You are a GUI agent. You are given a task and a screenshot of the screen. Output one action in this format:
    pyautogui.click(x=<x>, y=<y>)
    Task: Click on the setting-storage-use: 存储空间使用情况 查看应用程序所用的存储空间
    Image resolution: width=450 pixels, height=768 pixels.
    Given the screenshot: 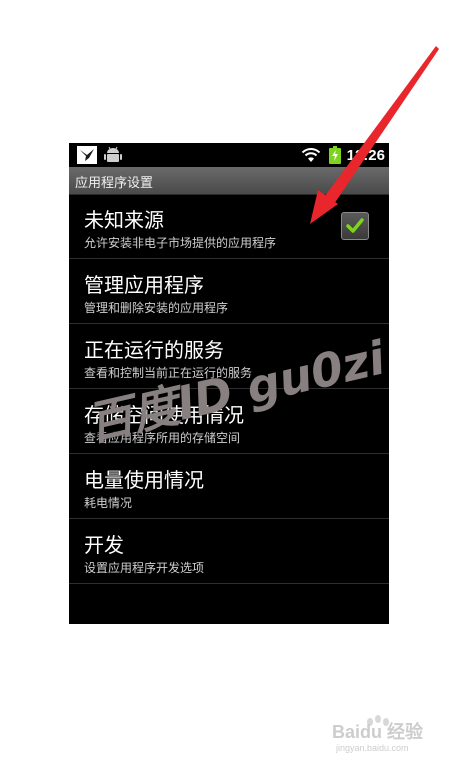 What is the action you would take?
    pyautogui.click(x=229, y=421)
    